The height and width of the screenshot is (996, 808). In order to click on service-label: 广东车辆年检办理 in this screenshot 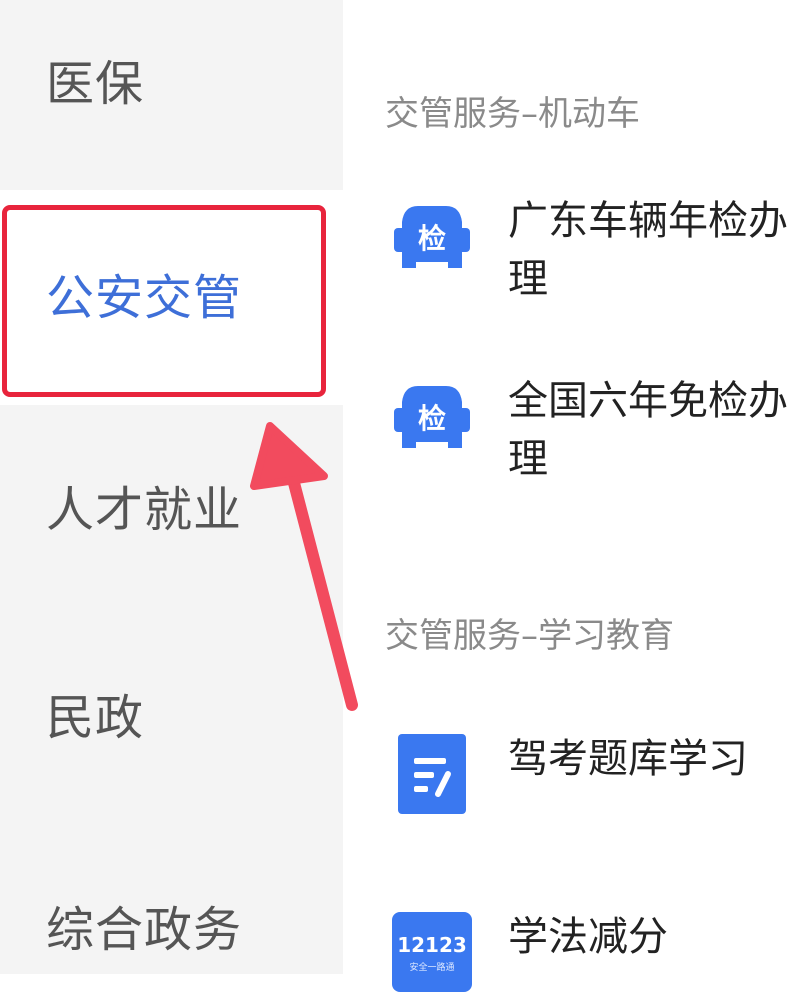, I will do `click(648, 250)`.